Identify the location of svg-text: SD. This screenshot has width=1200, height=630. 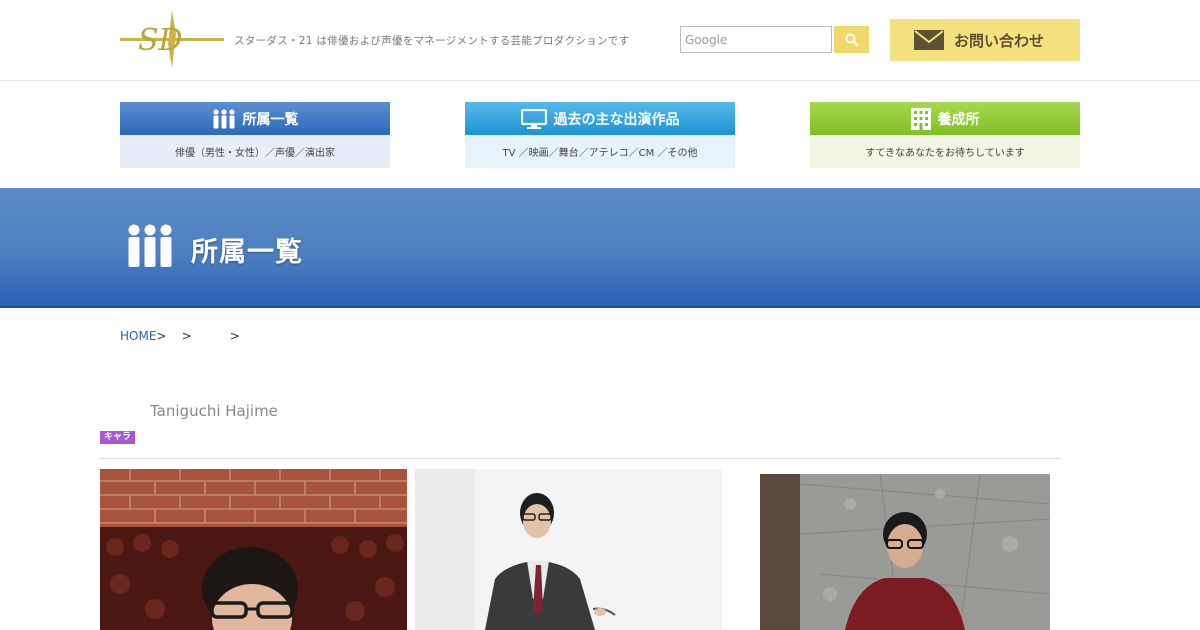
(160, 40).